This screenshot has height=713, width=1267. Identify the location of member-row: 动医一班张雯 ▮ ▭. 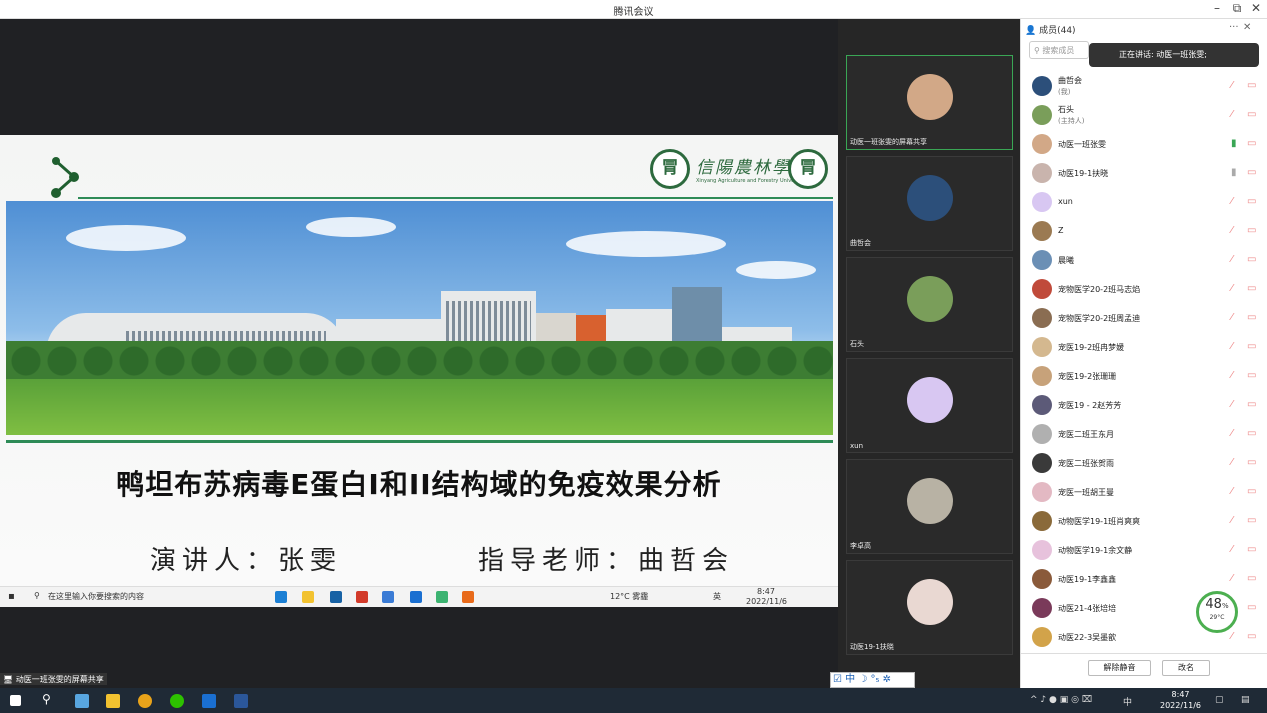
(1144, 144).